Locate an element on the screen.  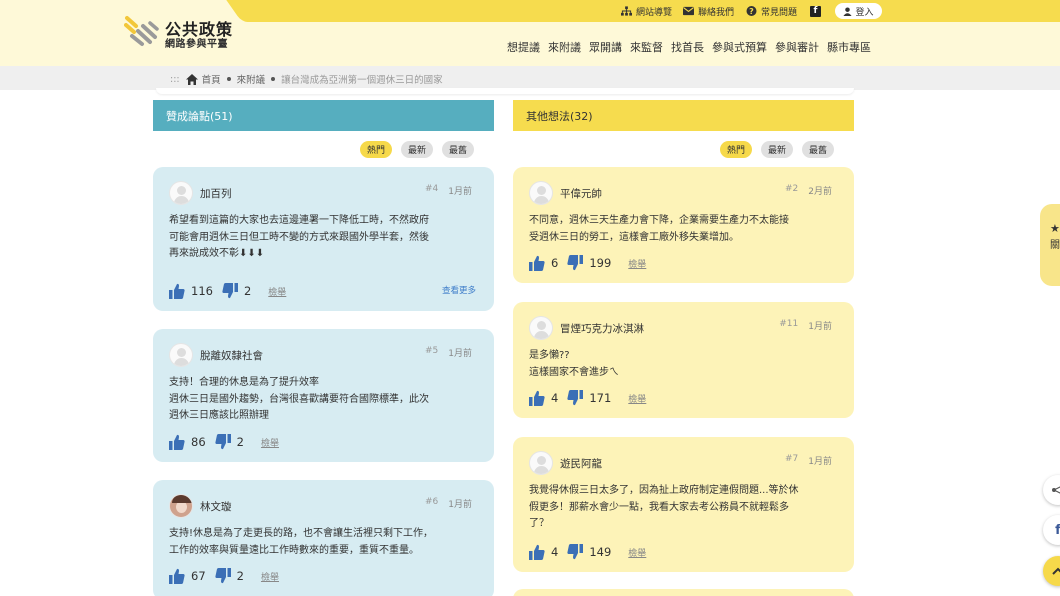
pro-sort-group: 熱門 最新 最舊 is located at coordinates (417, 149).